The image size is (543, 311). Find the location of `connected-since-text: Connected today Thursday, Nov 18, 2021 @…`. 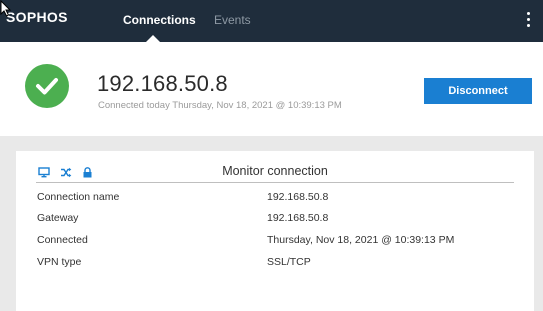

connected-since-text: Connected today Thursday, Nov 18, 2021 @… is located at coordinates (220, 105).